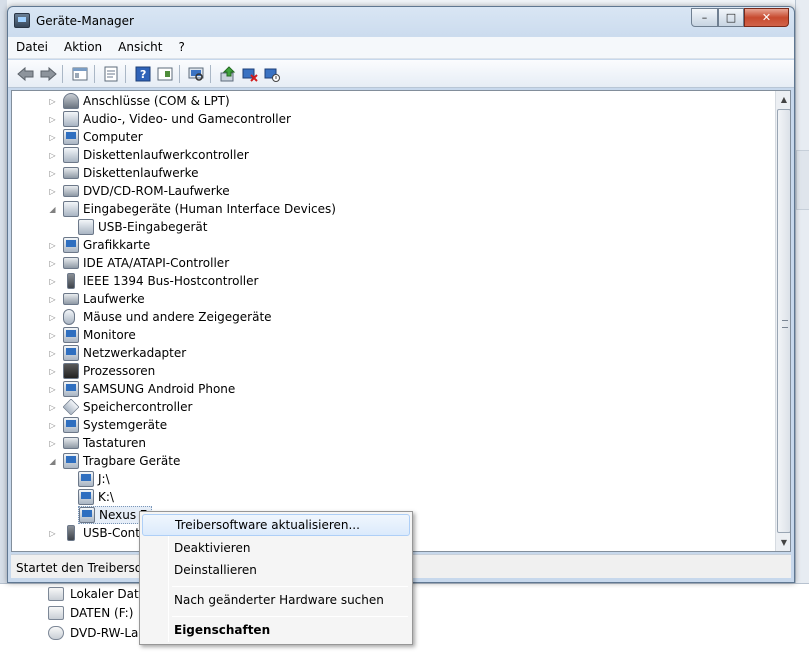 The image size is (809, 653). What do you see at coordinates (276, 630) in the screenshot?
I see `menu-properties: Eigenschaften` at bounding box center [276, 630].